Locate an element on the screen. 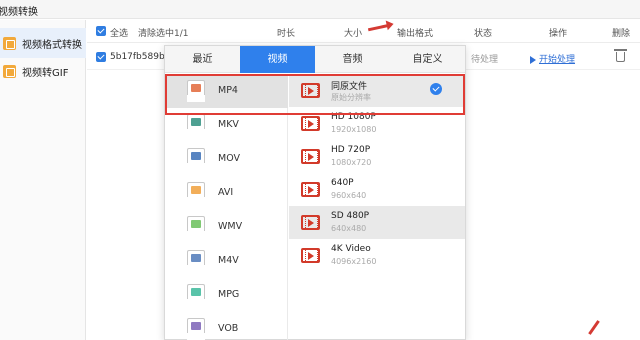 The image size is (640, 340). status-column-header: 状态 is located at coordinates (483, 34).